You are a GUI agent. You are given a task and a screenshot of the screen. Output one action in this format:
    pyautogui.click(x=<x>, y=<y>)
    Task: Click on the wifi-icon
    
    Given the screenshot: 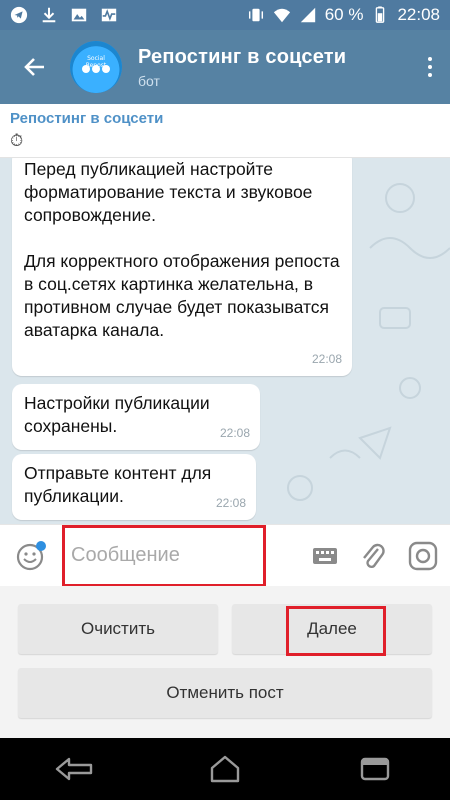 What is the action you would take?
    pyautogui.click(x=281, y=15)
    